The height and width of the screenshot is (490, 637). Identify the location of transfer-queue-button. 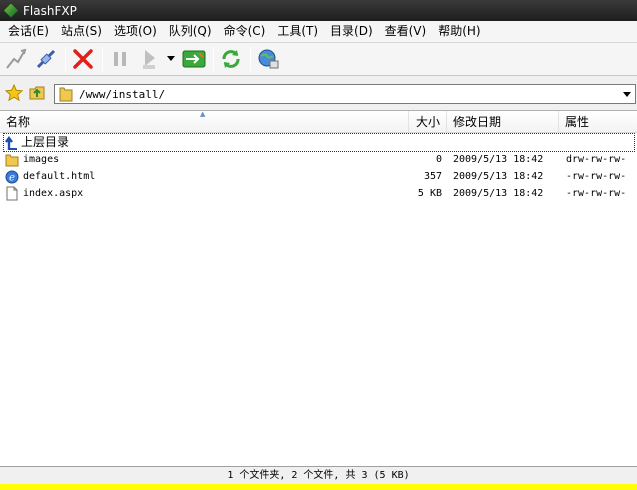
(150, 59).